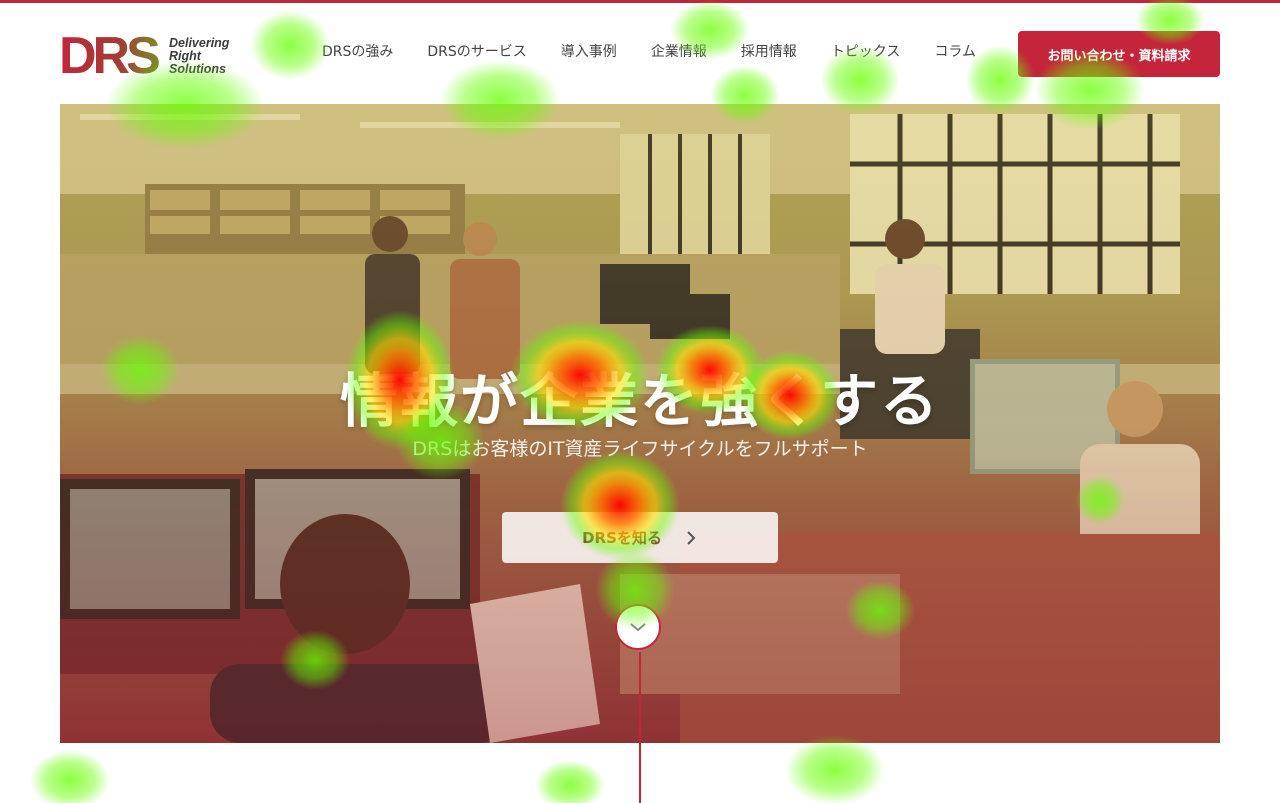 The image size is (1280, 803). What do you see at coordinates (866, 52) in the screenshot?
I see `nav-item-topics: トピックス` at bounding box center [866, 52].